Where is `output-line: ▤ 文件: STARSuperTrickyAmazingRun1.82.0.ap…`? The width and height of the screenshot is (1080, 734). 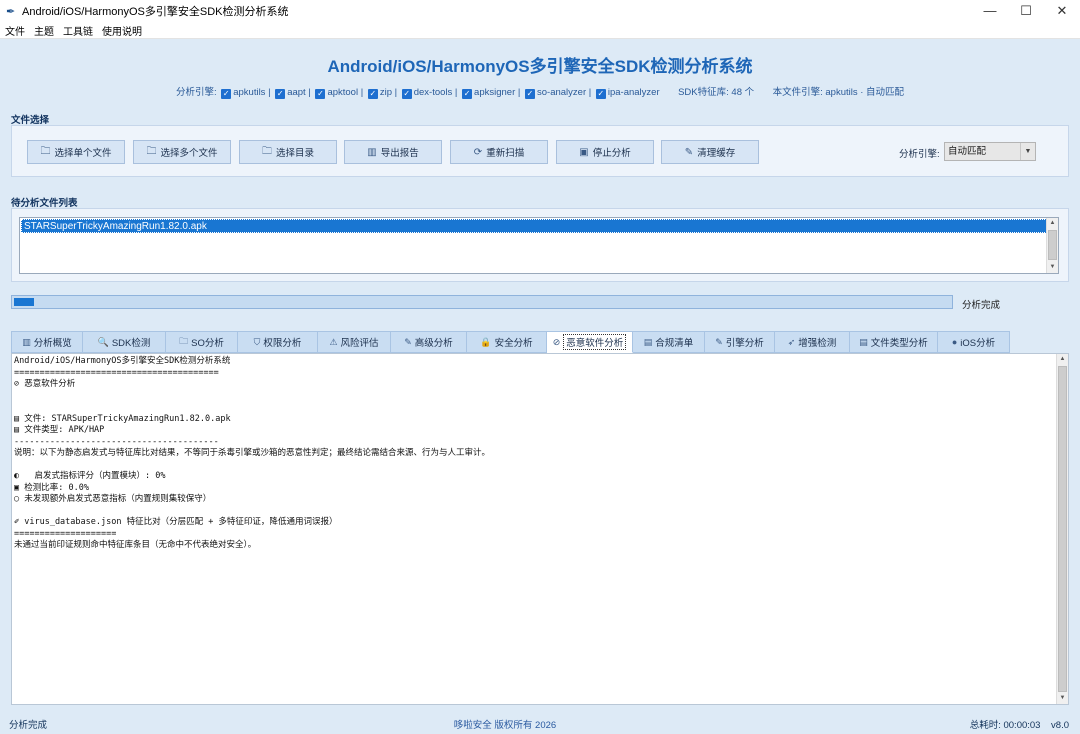
output-line: ▤ 文件: STARSuperTrickyAmazingRun1.82.0.ap… is located at coordinates (122, 418).